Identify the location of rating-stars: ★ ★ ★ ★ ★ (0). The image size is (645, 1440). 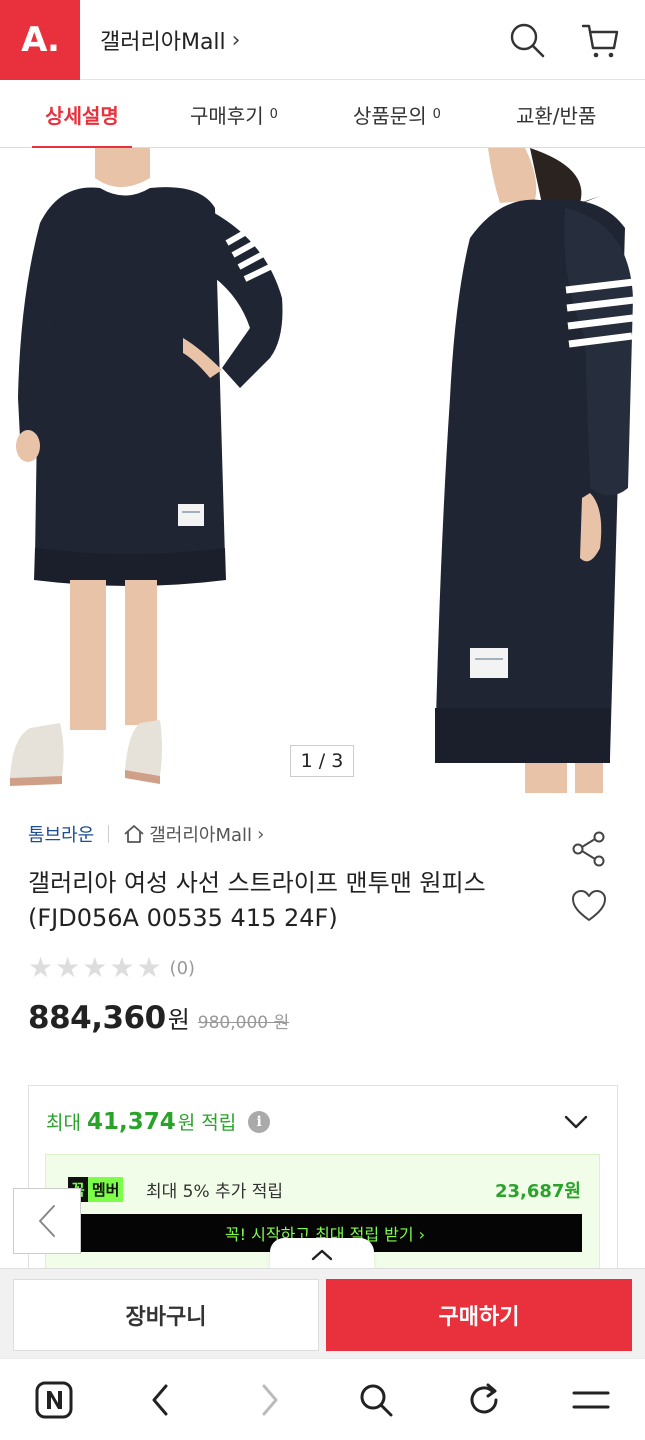
(111, 968).